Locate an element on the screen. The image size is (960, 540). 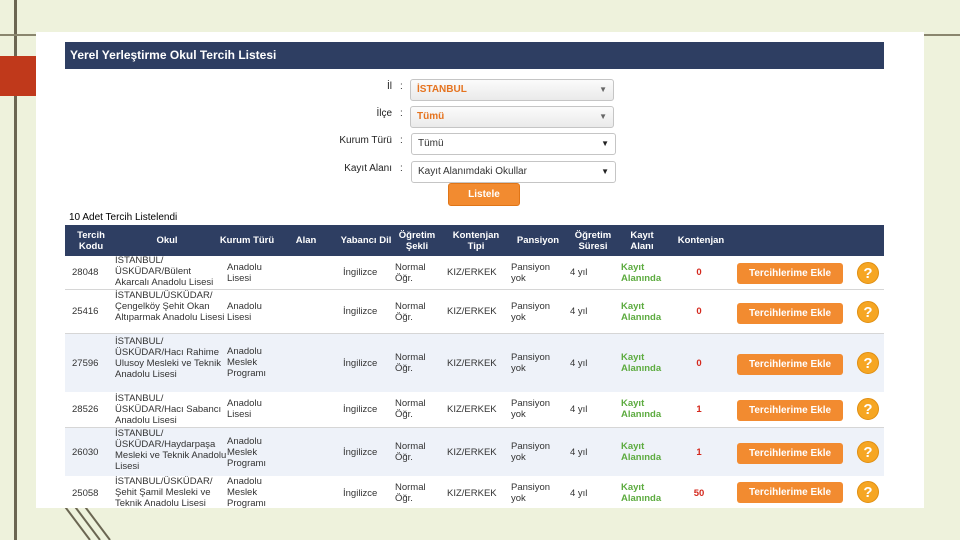
col-header-kurum-turu: Kurum Türü is located at coordinates (247, 240).